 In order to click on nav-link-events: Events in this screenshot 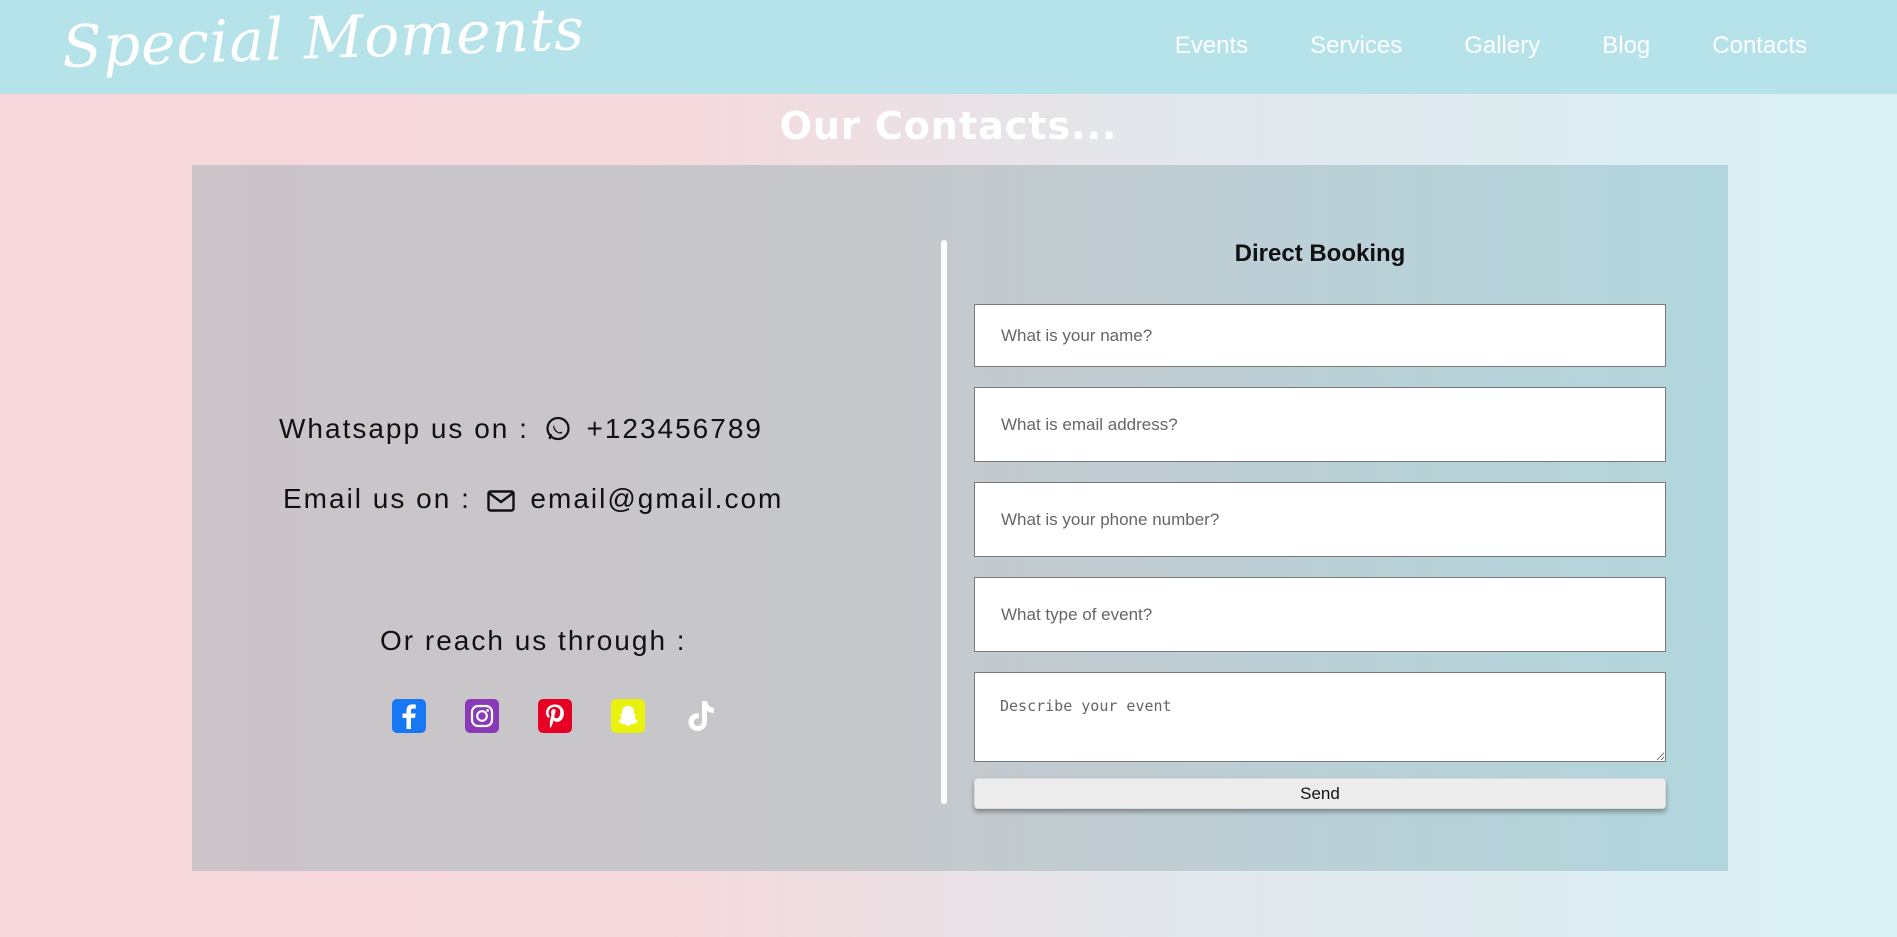, I will do `click(1211, 46)`.